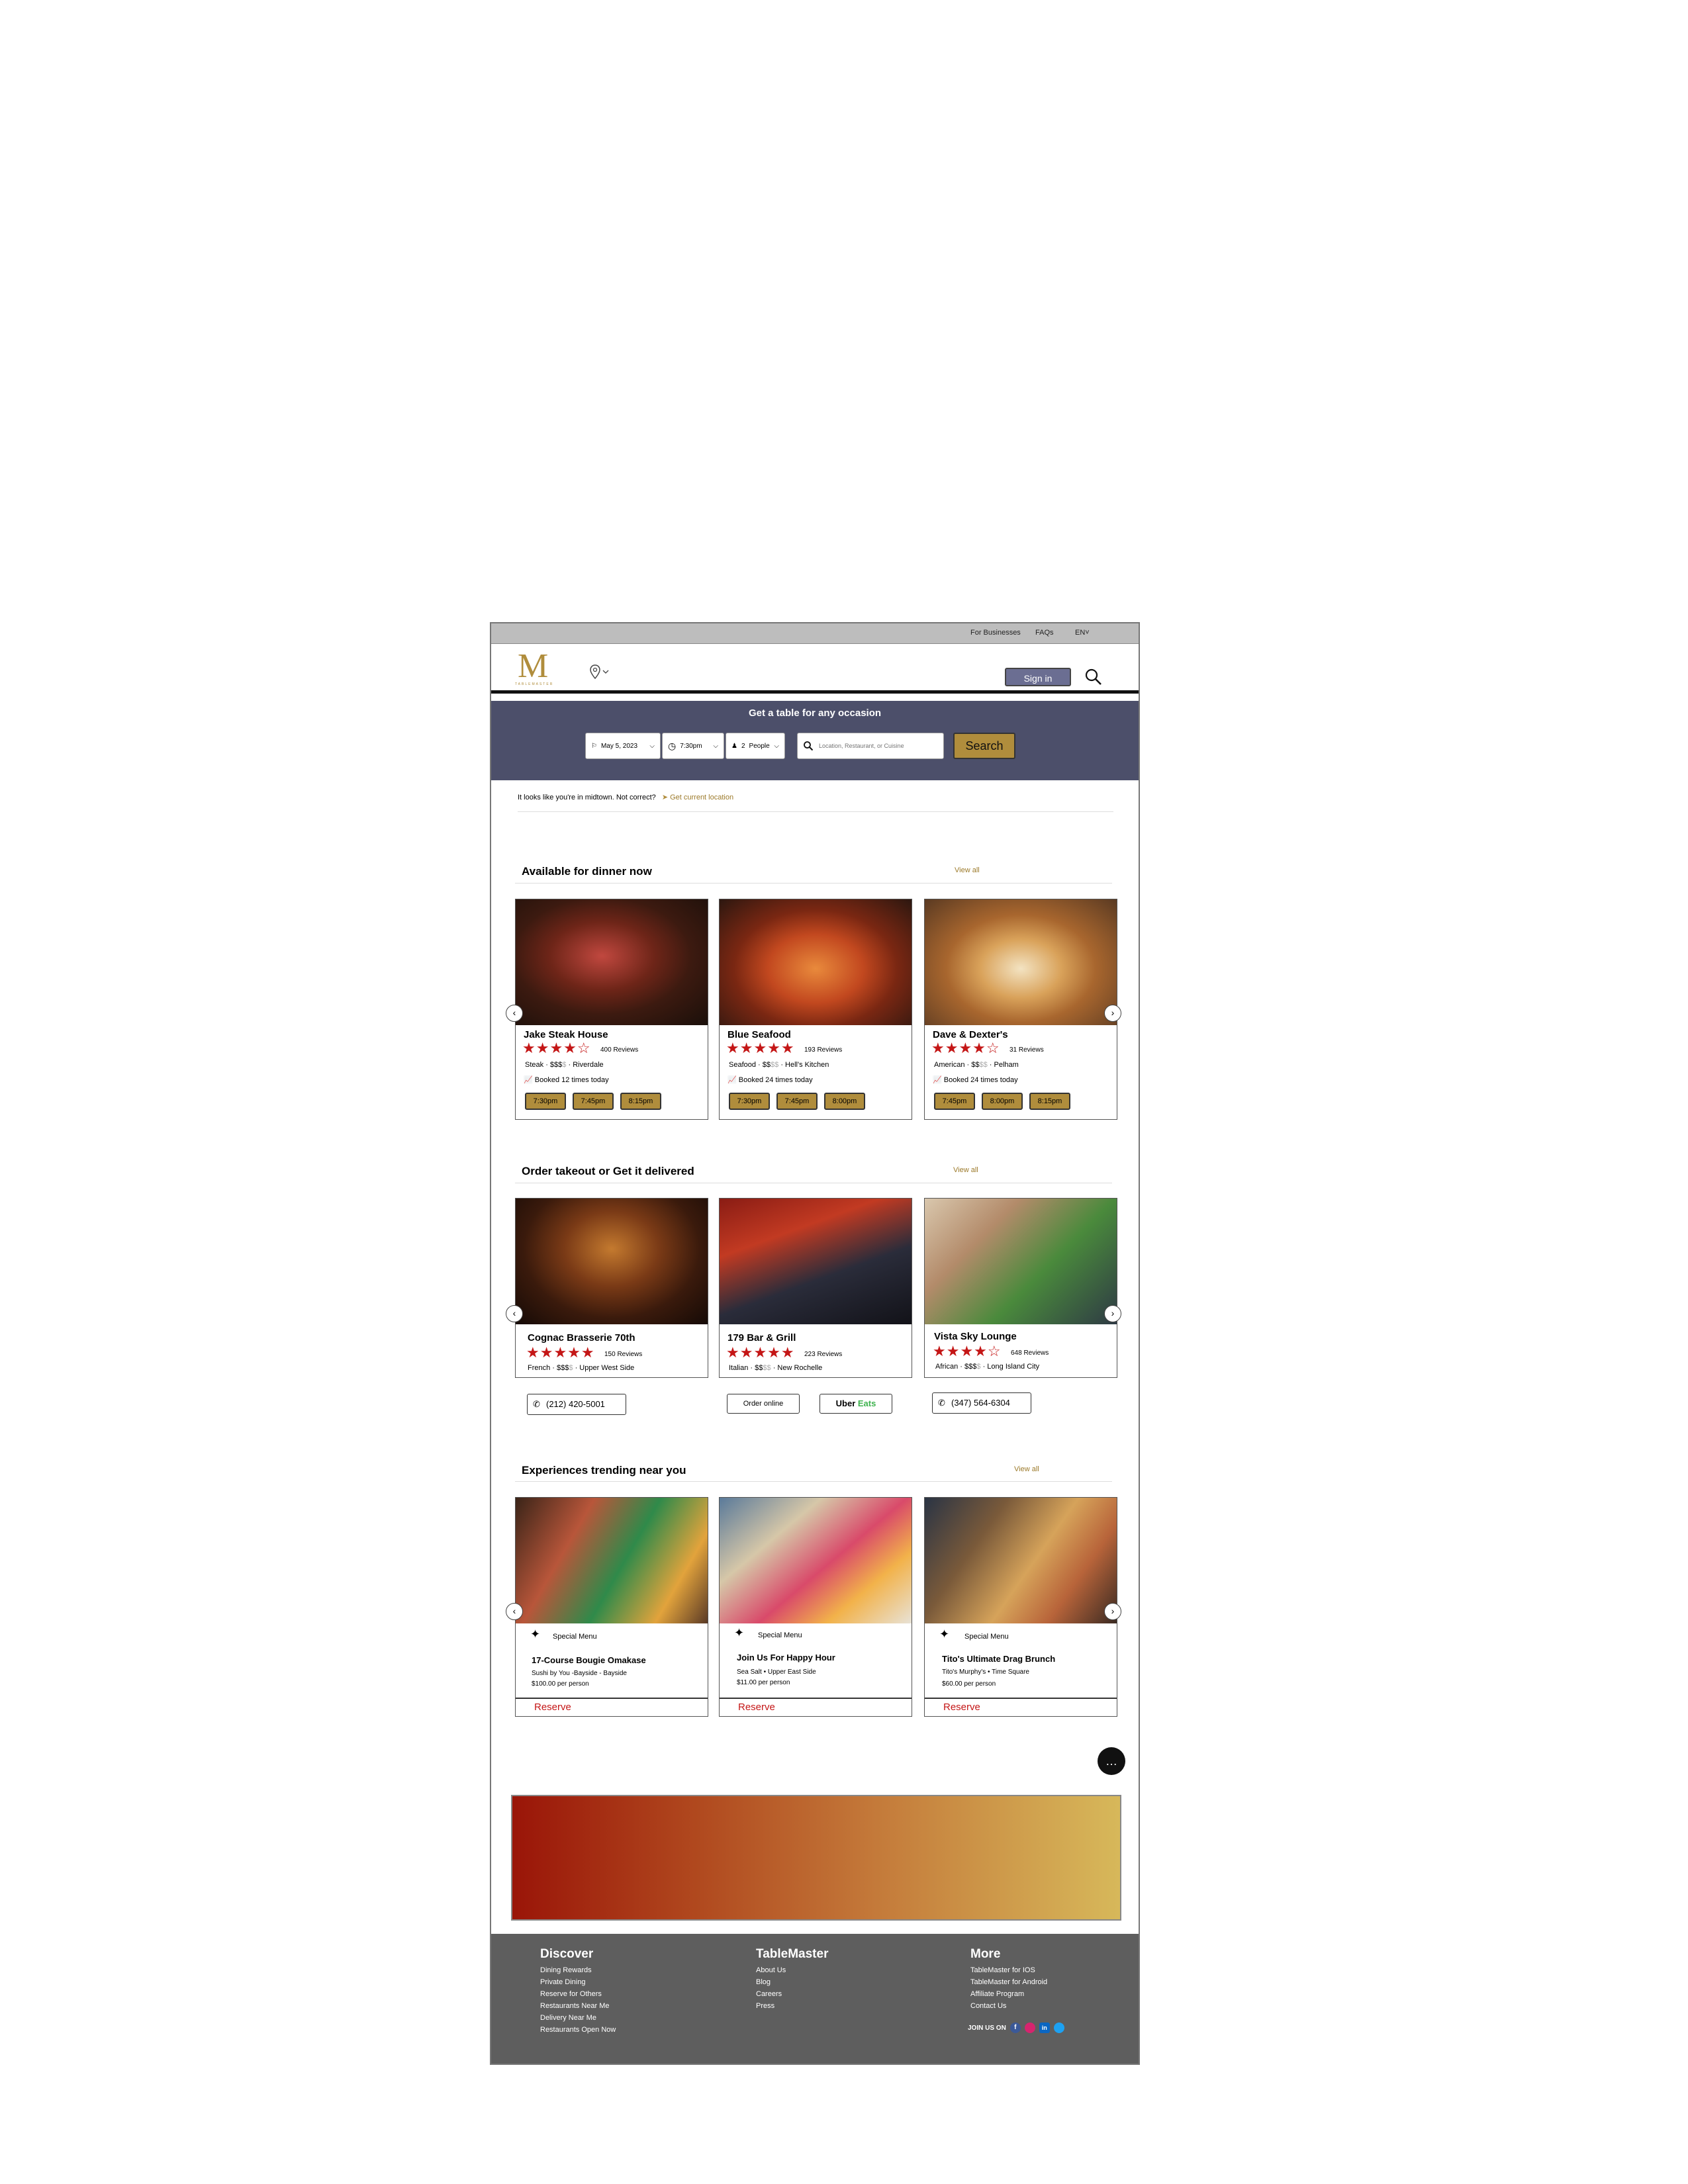  What do you see at coordinates (759, 1034) in the screenshot?
I see `restaurant-name: Blue Seafood` at bounding box center [759, 1034].